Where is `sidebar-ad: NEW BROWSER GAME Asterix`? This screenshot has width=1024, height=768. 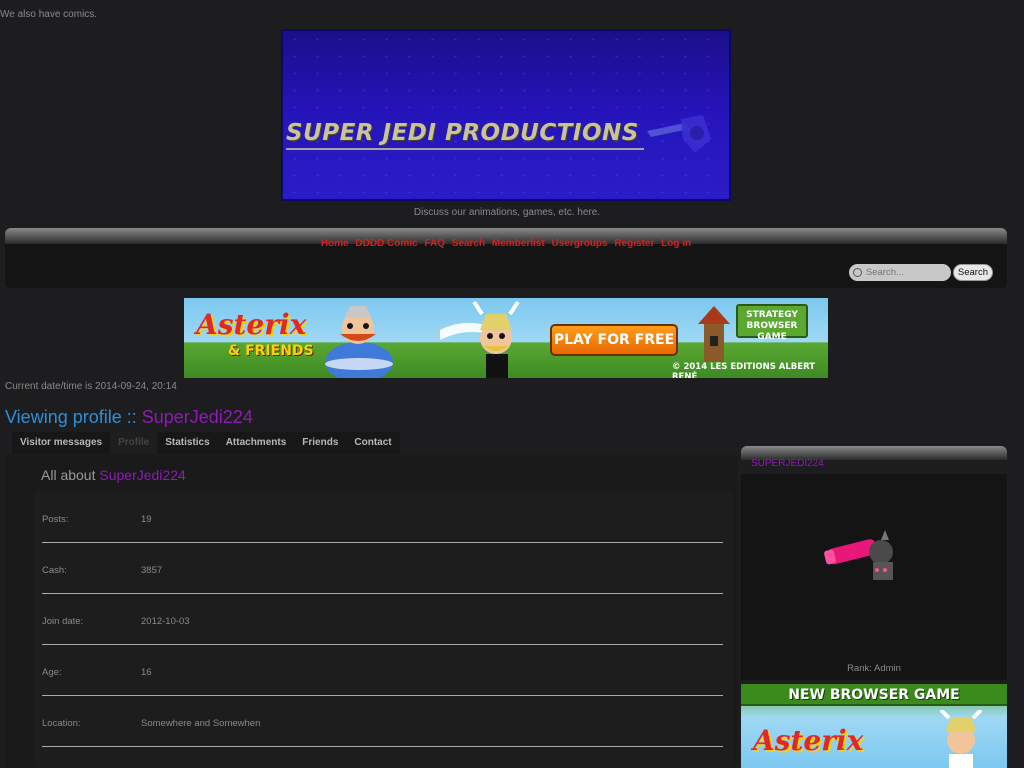
sidebar-ad: NEW BROWSER GAME Asterix is located at coordinates (874, 726).